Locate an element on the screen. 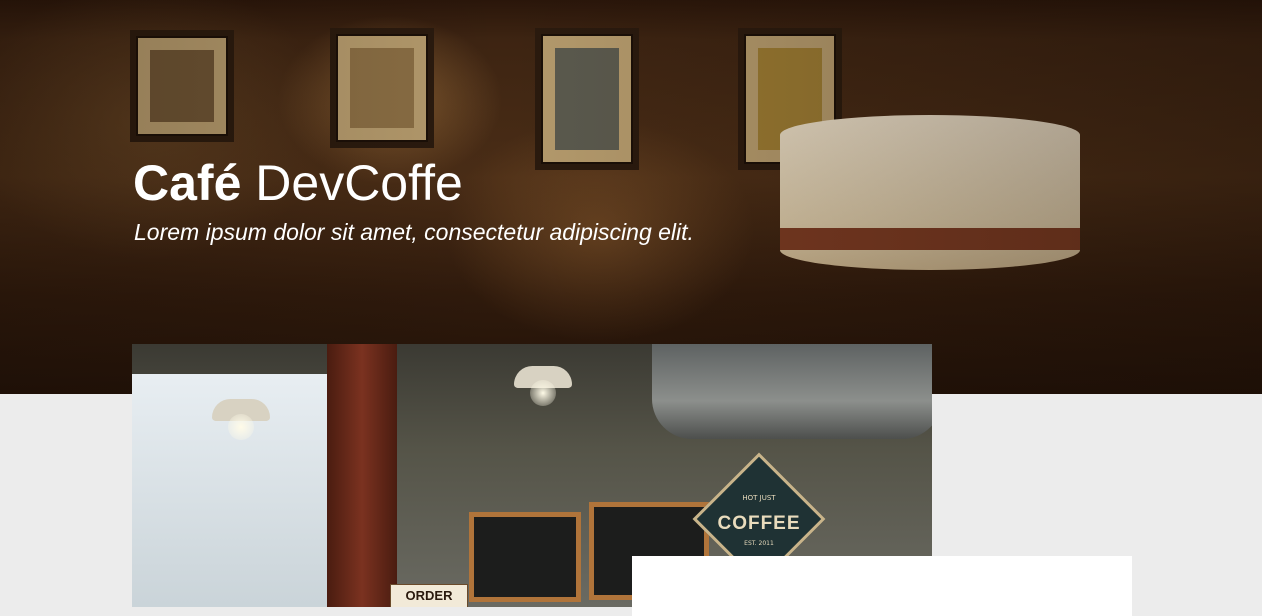 Image resolution: width=1262 pixels, height=616 pixels. coffee-sign-top: HOT JUST is located at coordinates (759, 498).